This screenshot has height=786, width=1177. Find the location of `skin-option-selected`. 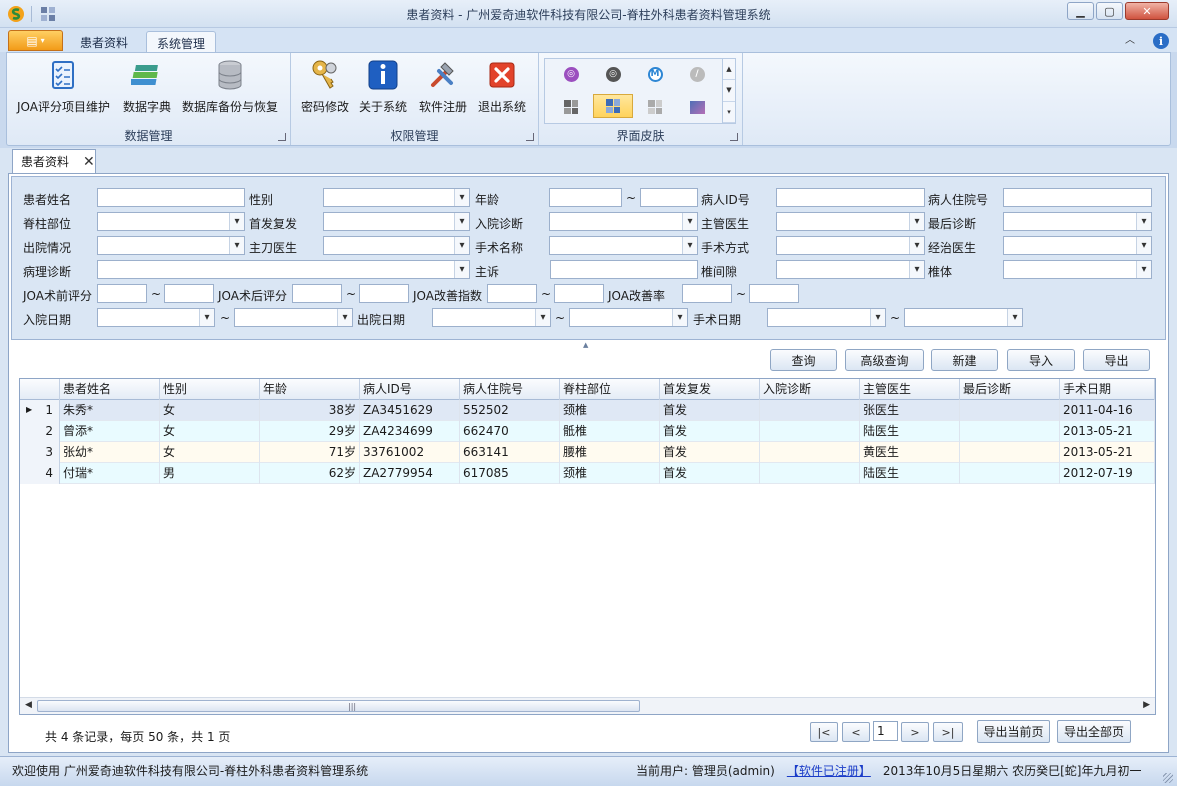

skin-option-selected is located at coordinates (613, 106).